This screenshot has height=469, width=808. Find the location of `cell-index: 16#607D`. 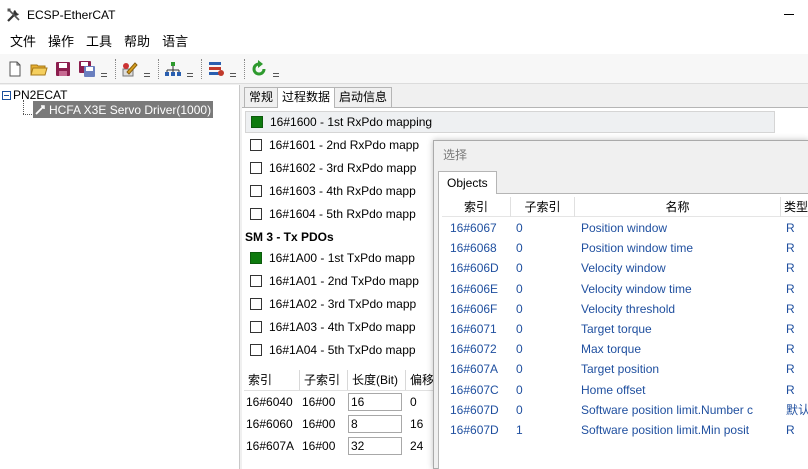

cell-index: 16#607D is located at coordinates (474, 409).